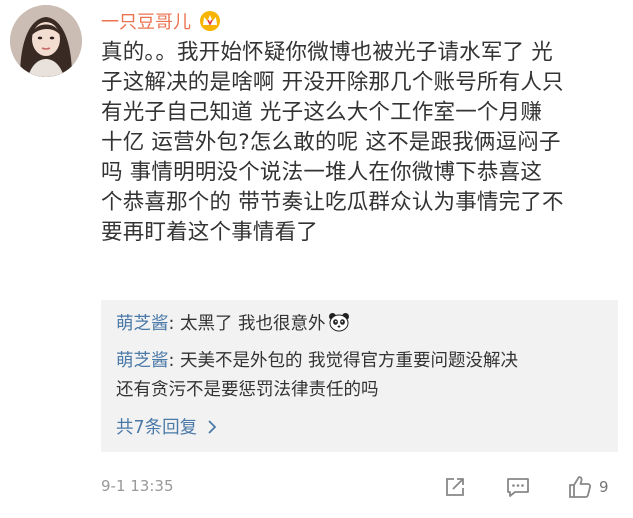  I want to click on reply-text: 天美不是外包的 我觉得官方重要问题没解决, so click(349, 361).